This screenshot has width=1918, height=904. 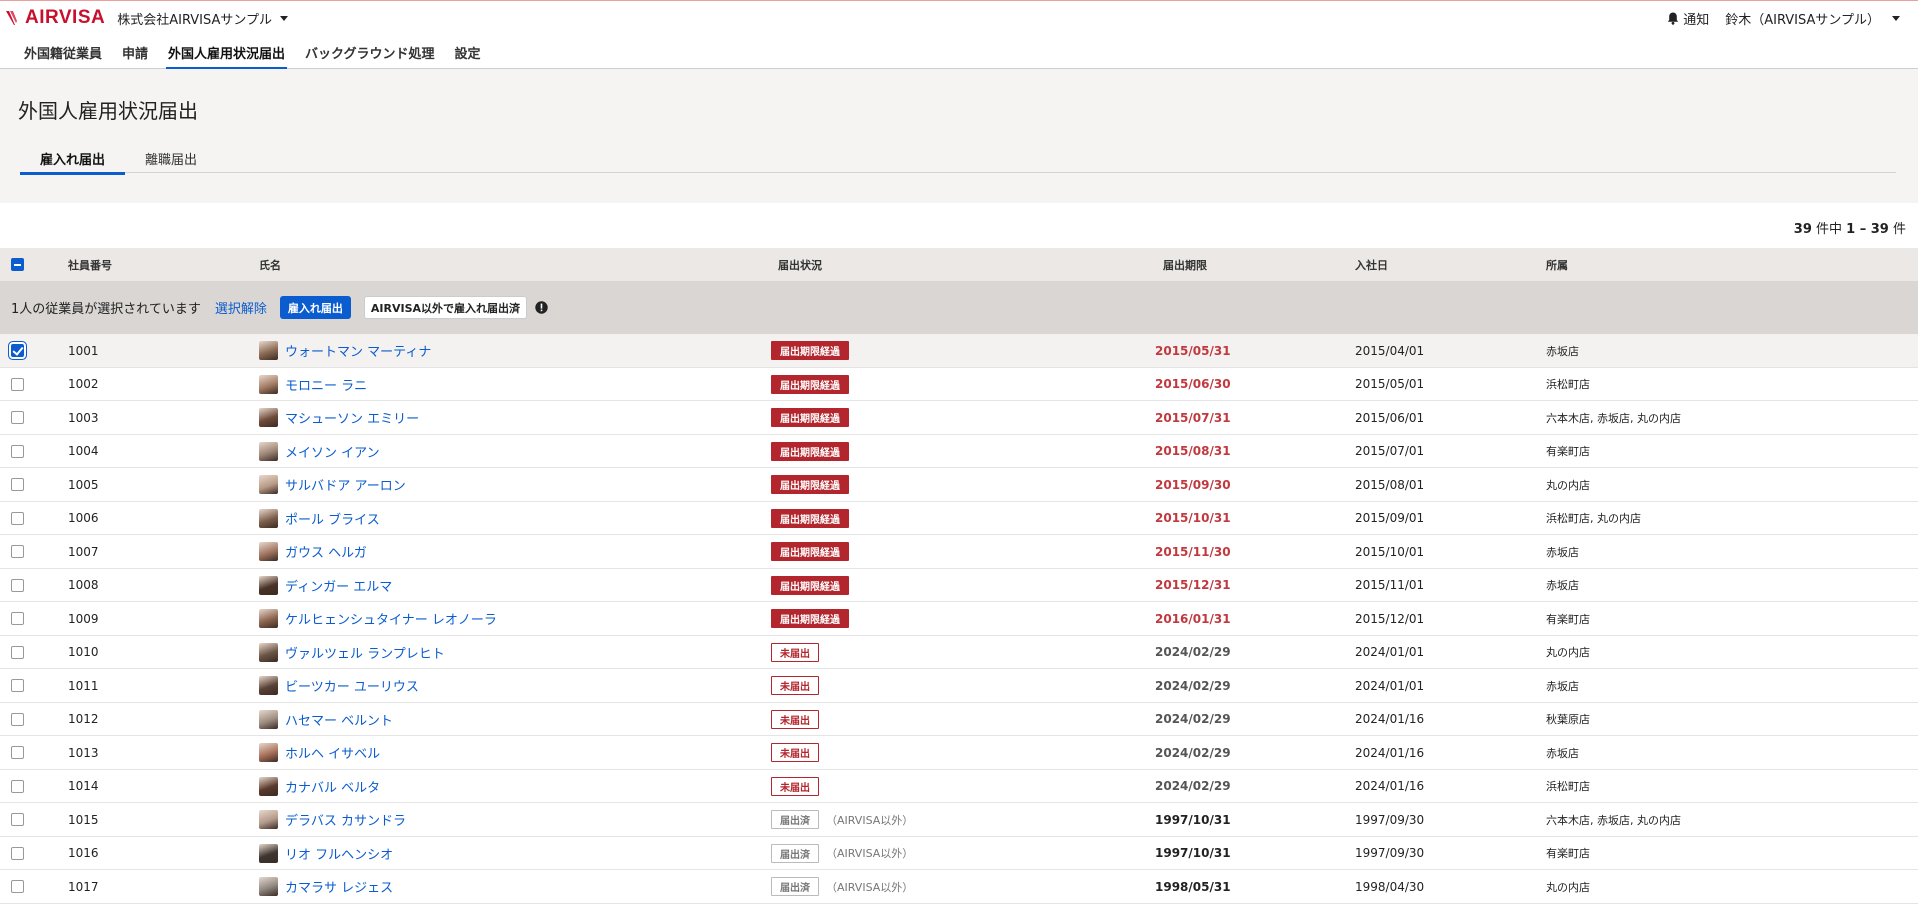 I want to click on table-header: 社員番号 氏名 届出状況 届出期限 入社日 所属, so click(x=959, y=264).